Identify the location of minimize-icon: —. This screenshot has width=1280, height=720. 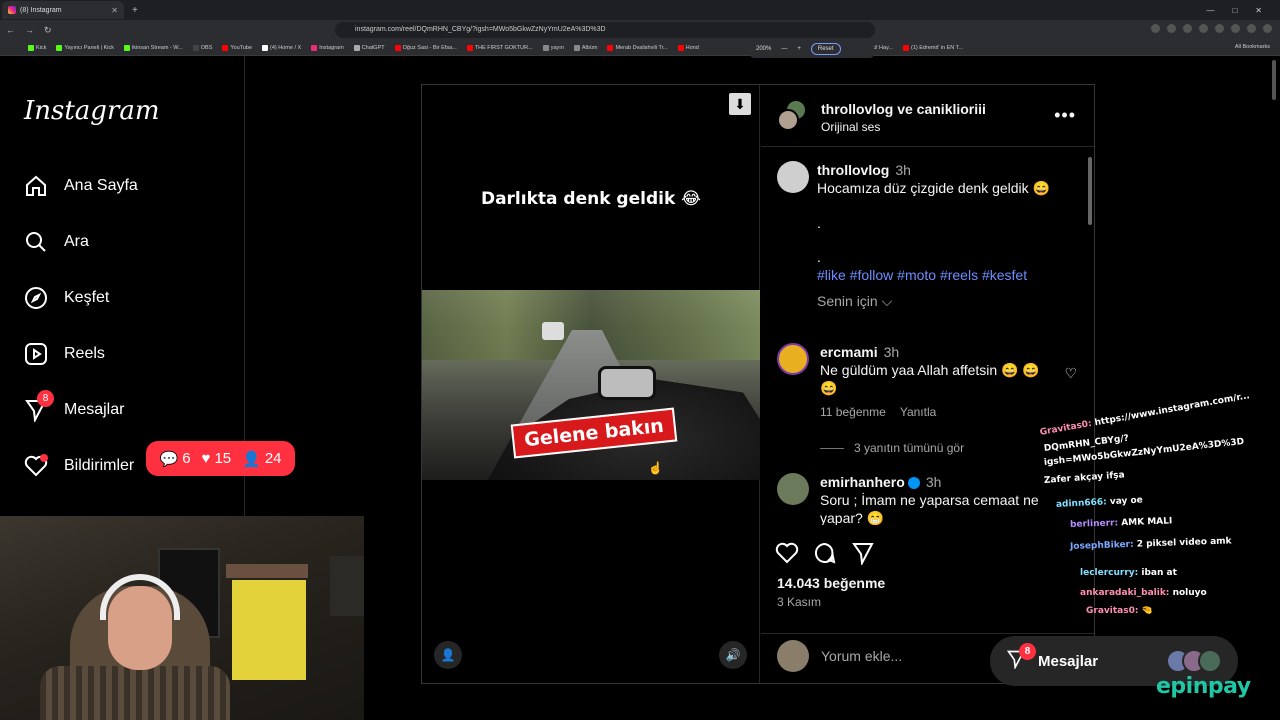
(1210, 10).